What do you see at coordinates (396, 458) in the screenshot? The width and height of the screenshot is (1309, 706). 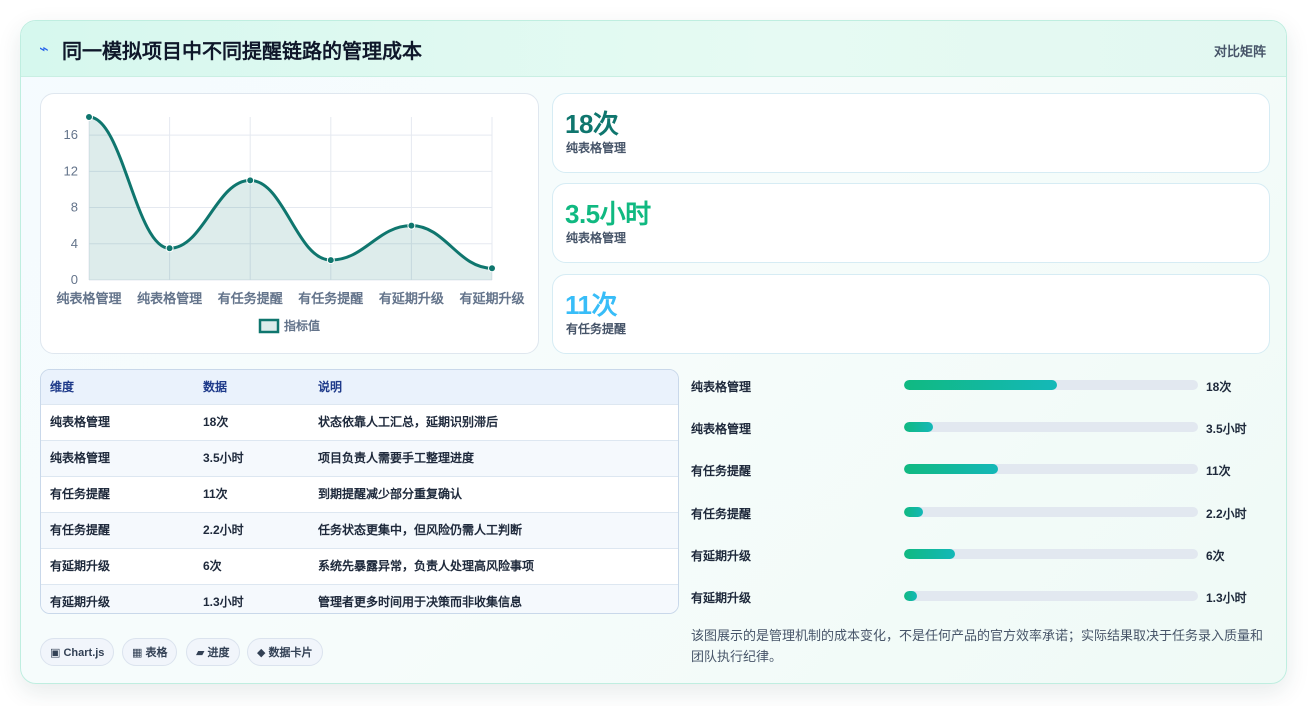 I see `table-cell: 项目负责人需要手工整理进度` at bounding box center [396, 458].